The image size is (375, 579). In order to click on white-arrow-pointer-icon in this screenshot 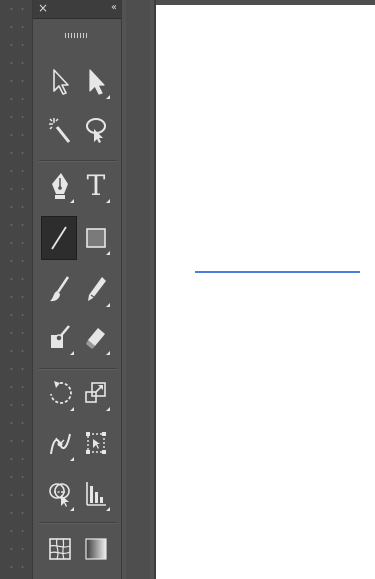, I will do `click(97, 82)`.